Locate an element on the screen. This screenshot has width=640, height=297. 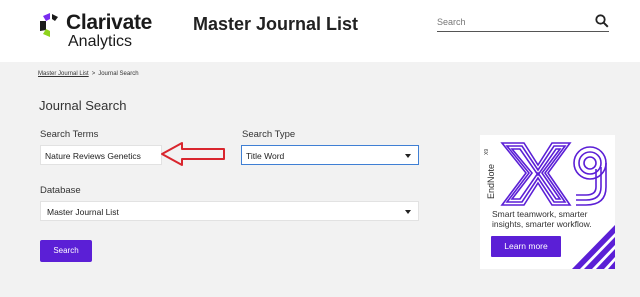
endnote-x9-logo: EndNote X9 is located at coordinates (545, 174).